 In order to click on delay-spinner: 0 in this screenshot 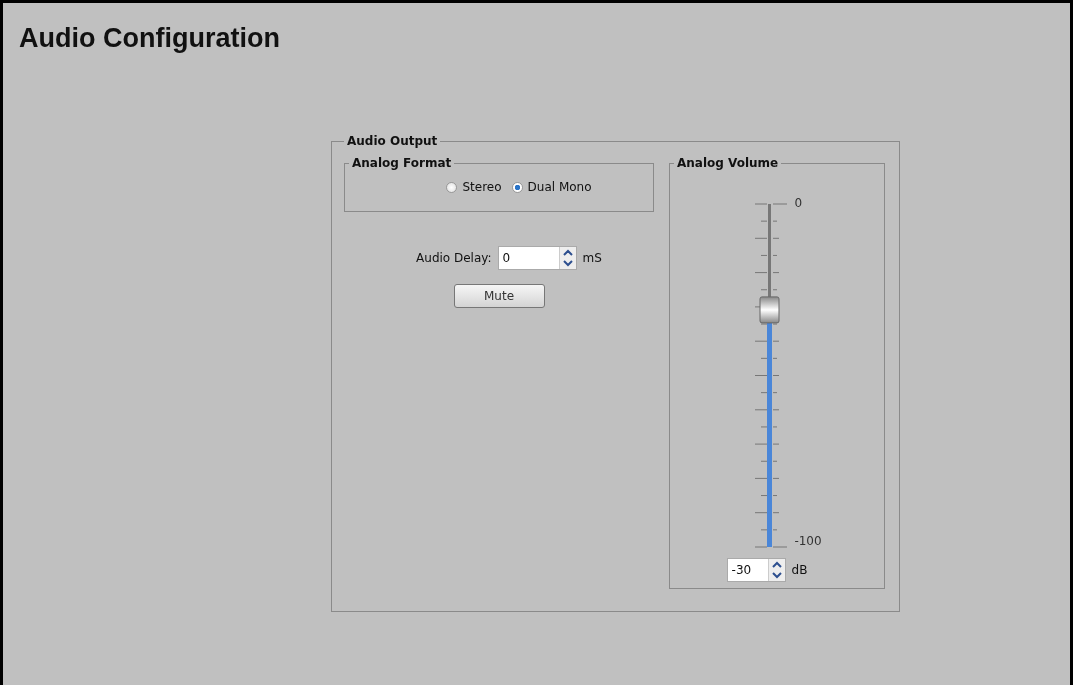, I will do `click(537, 258)`.